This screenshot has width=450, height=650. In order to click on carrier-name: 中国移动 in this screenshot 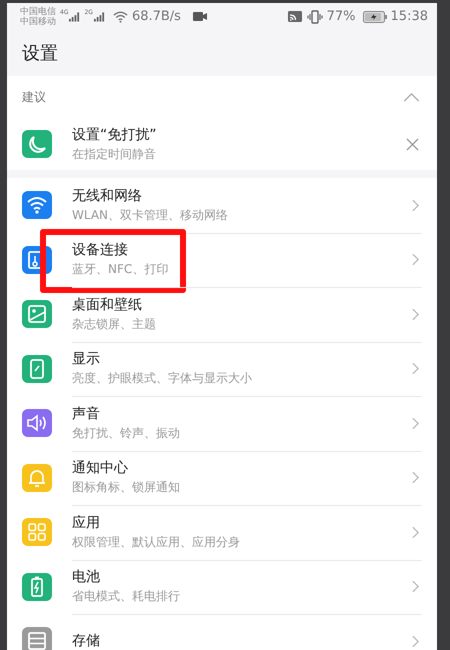, I will do `click(38, 21)`.